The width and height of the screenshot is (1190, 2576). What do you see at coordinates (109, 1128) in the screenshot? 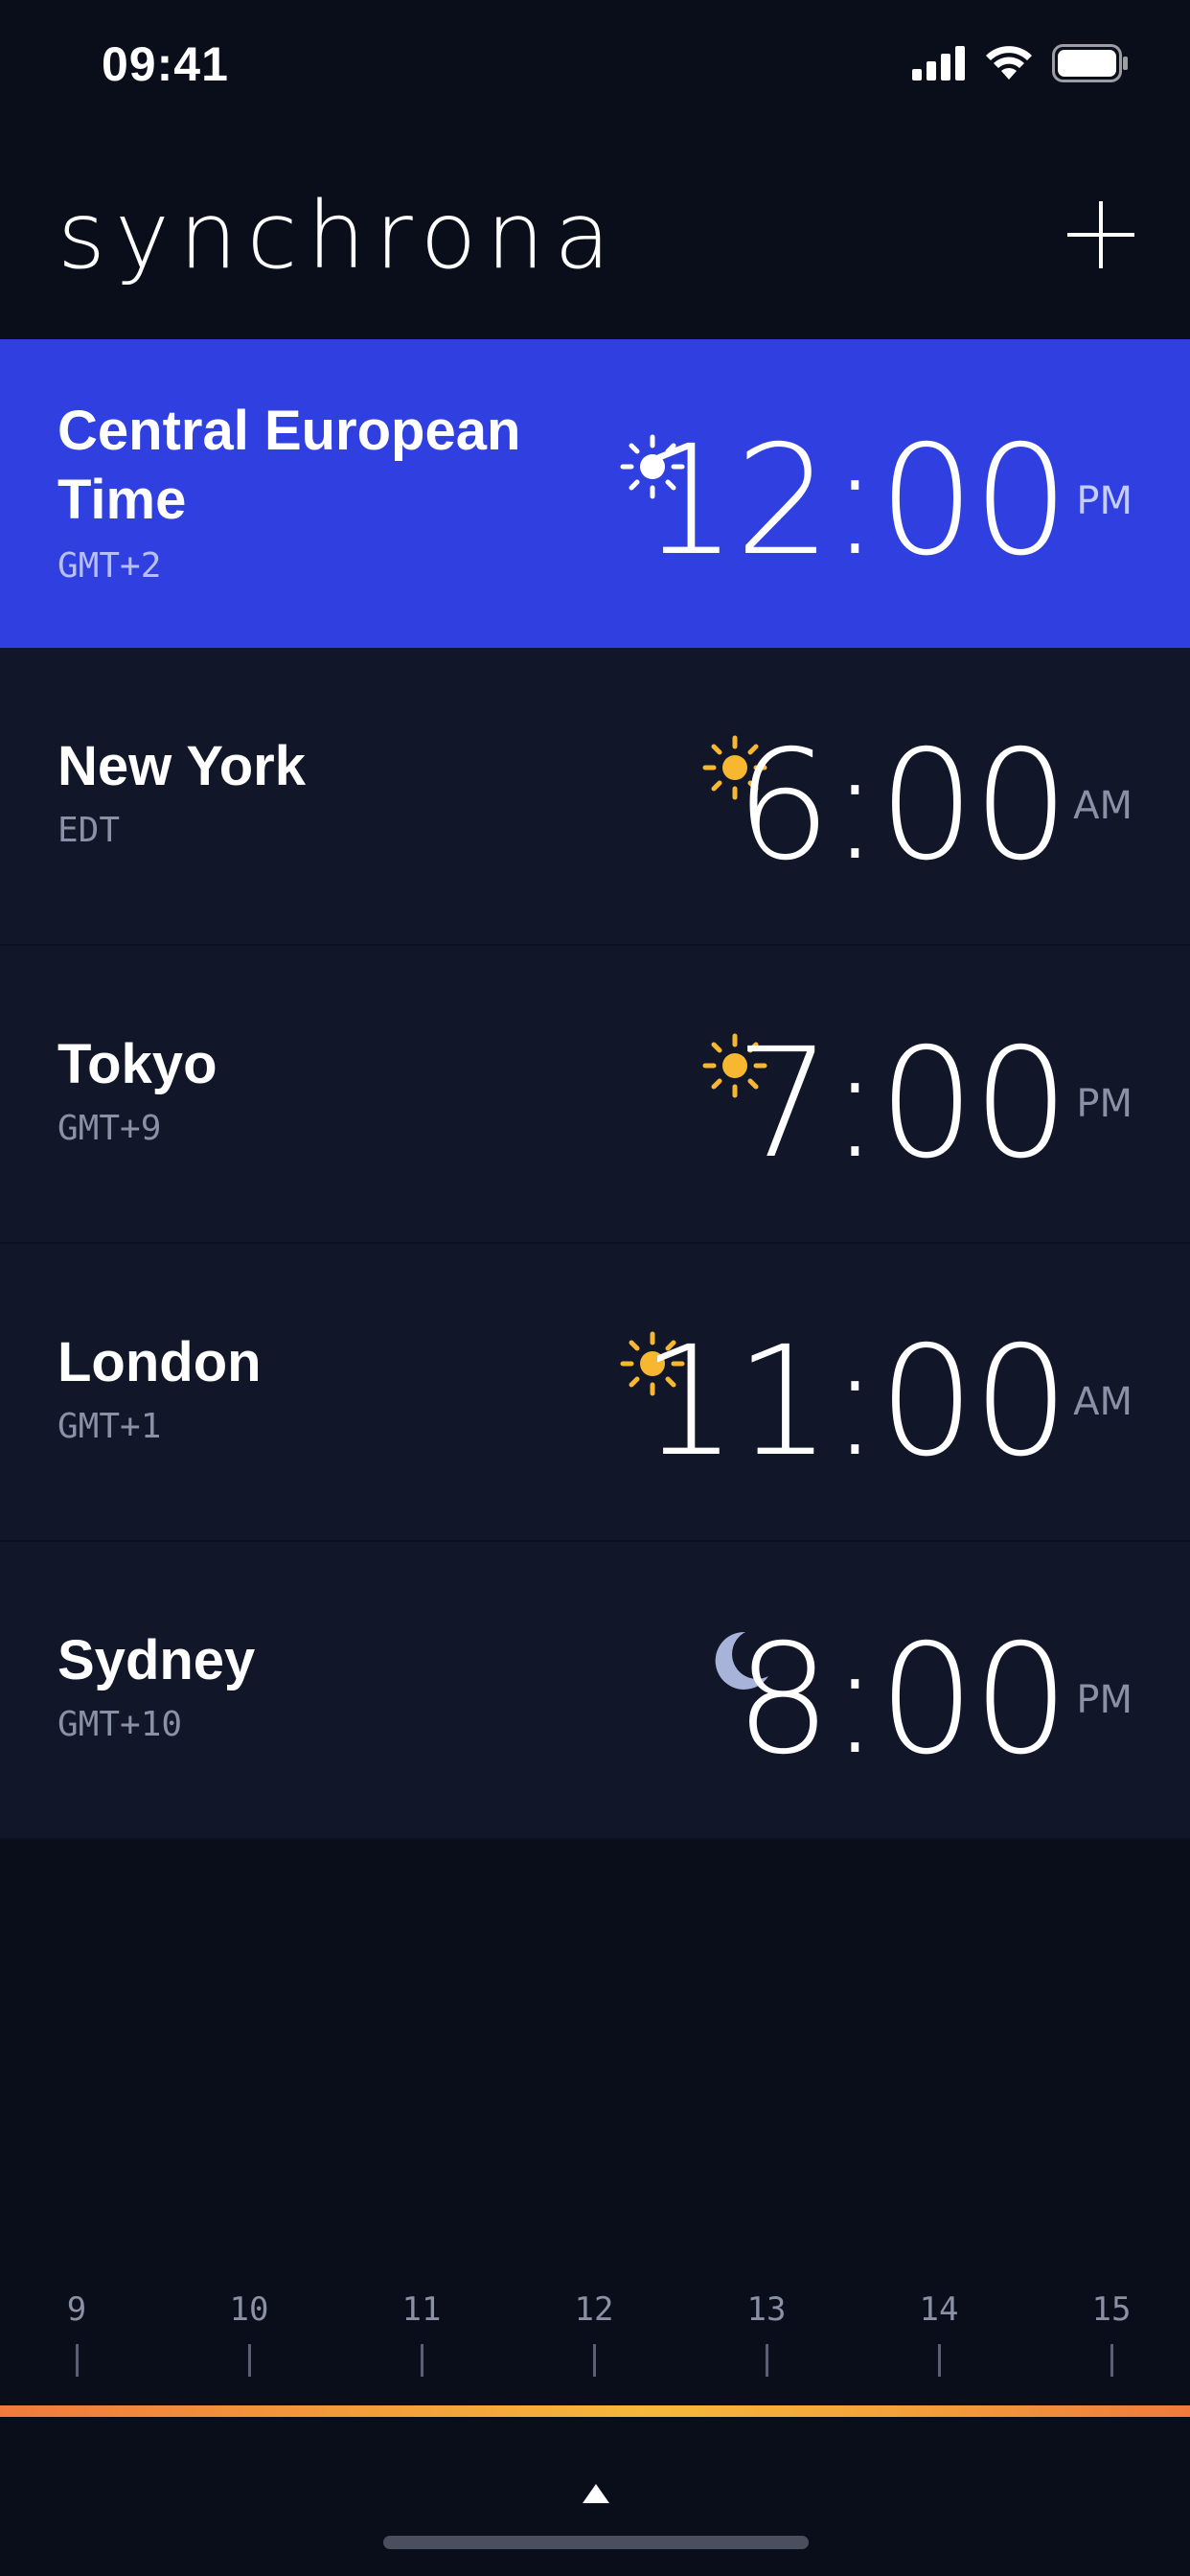
I see `zone-offset: GMT+9` at bounding box center [109, 1128].